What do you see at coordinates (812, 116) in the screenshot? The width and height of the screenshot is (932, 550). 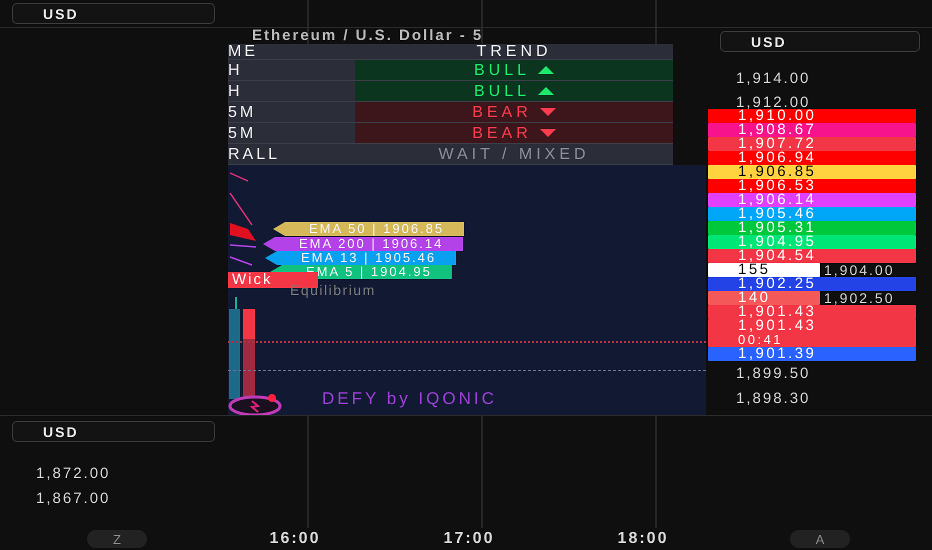 I see `price-tag: 1,910.00` at bounding box center [812, 116].